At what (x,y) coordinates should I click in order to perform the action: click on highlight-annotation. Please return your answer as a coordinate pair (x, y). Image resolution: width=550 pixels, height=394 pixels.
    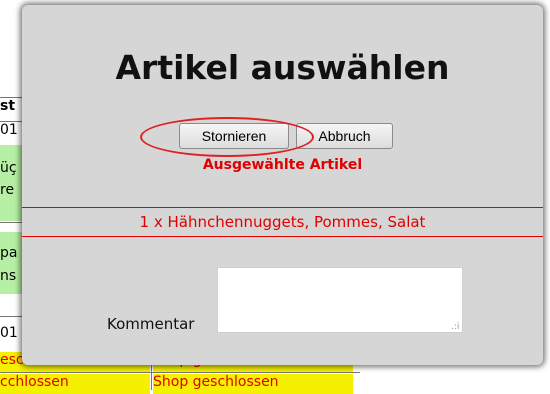
    Looking at the image, I should click on (227, 137).